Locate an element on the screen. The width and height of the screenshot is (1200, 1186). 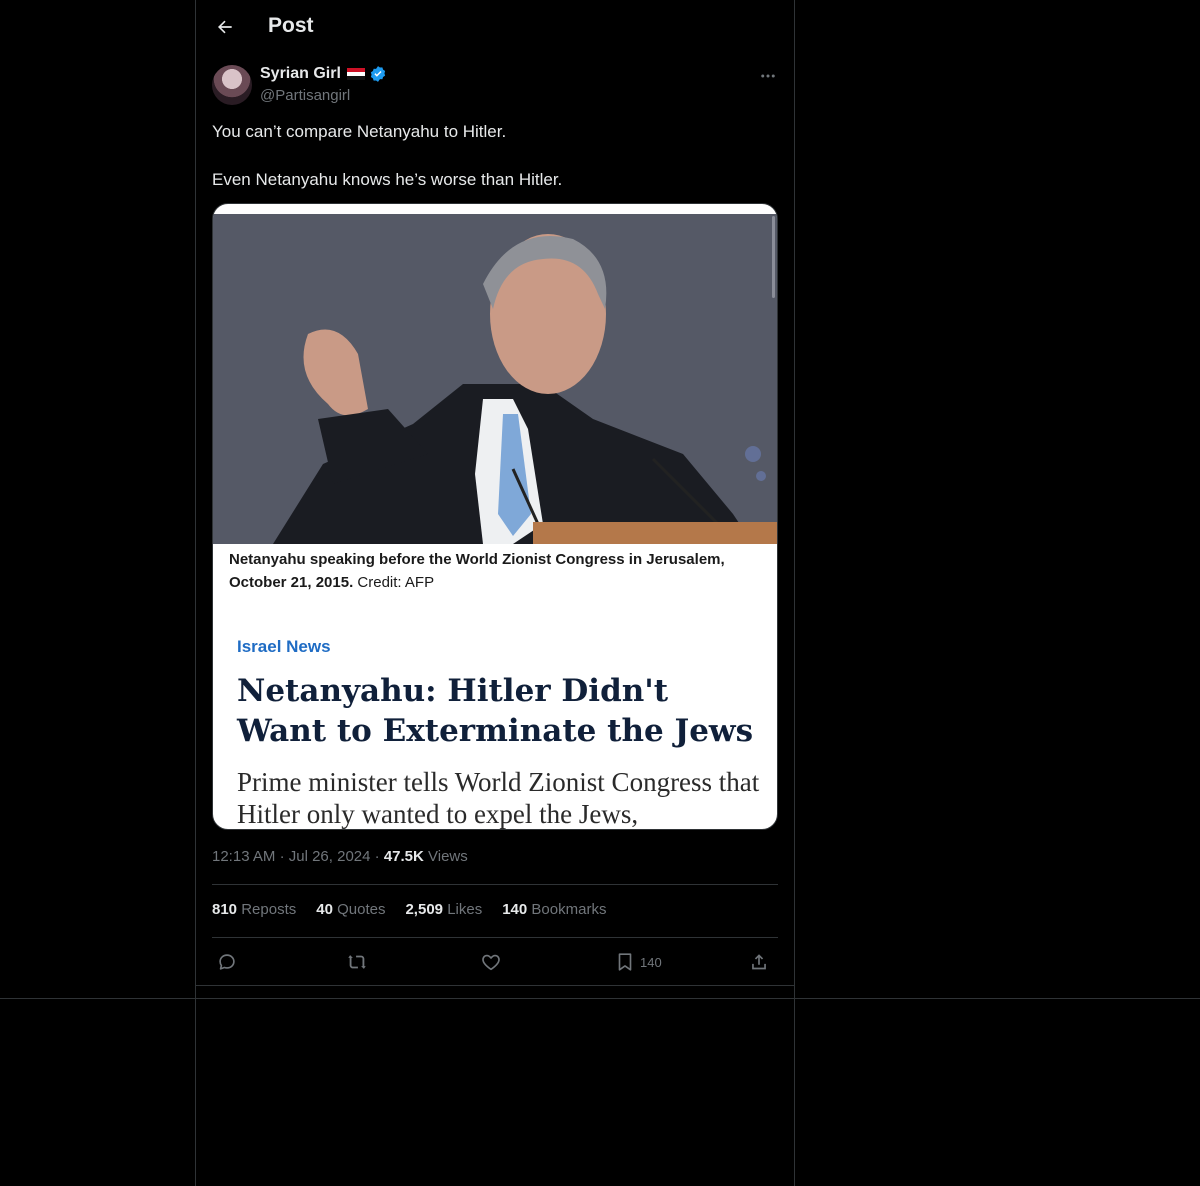
back-button is located at coordinates (225, 27).